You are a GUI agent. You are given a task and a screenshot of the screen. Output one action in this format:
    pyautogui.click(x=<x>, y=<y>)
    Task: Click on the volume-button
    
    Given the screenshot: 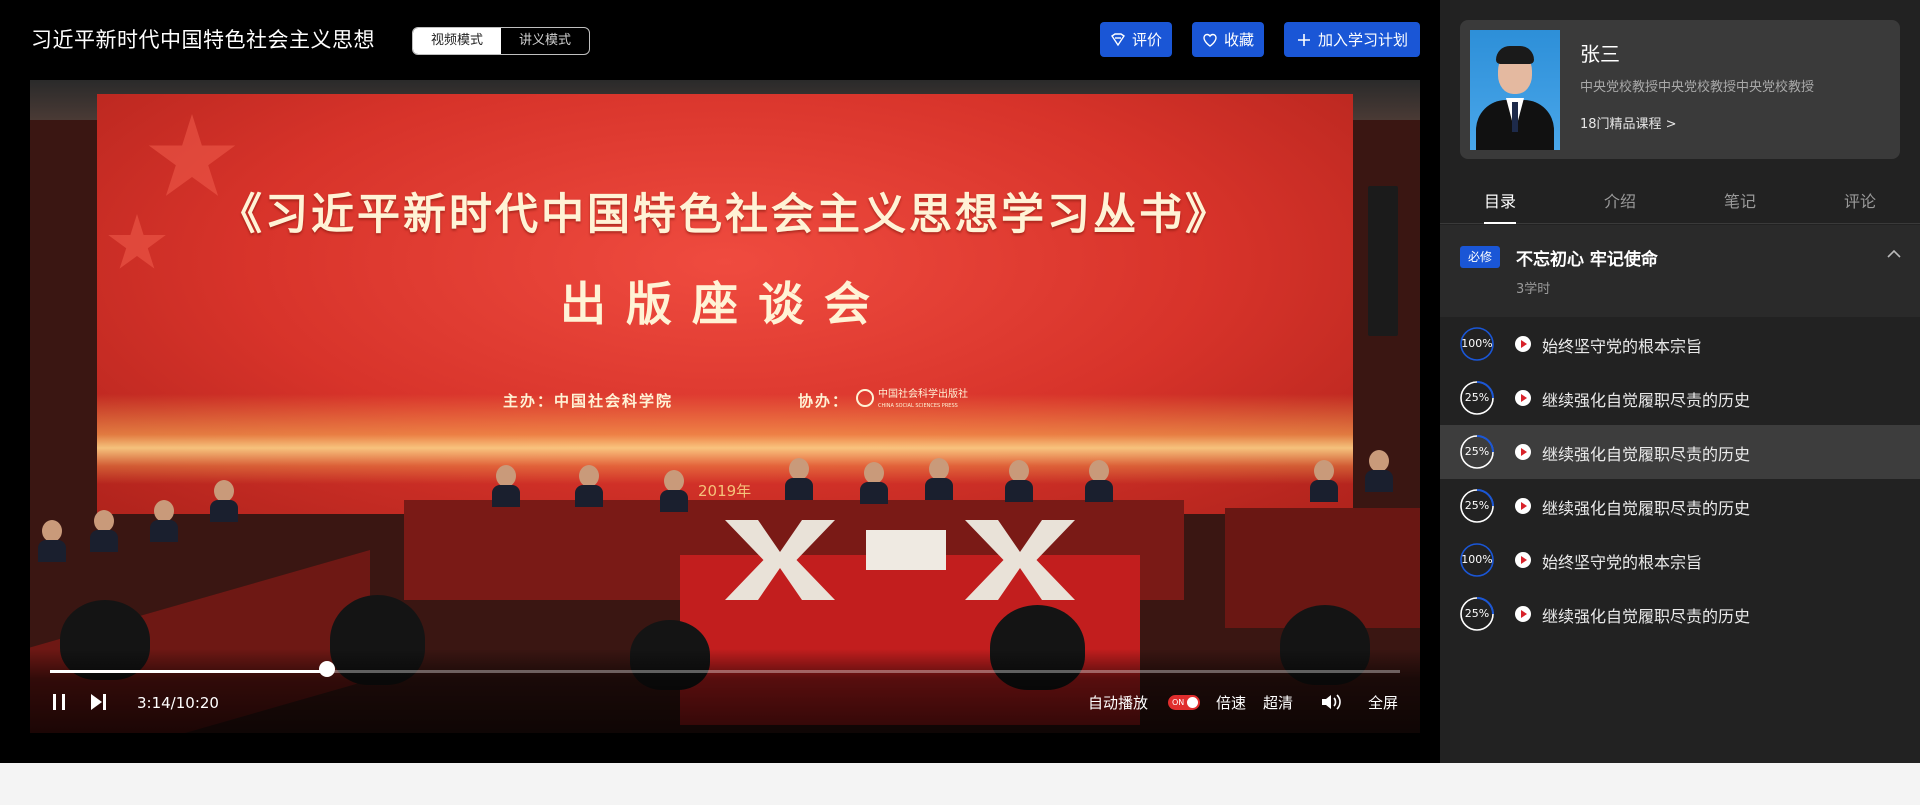 What is the action you would take?
    pyautogui.click(x=1331, y=702)
    